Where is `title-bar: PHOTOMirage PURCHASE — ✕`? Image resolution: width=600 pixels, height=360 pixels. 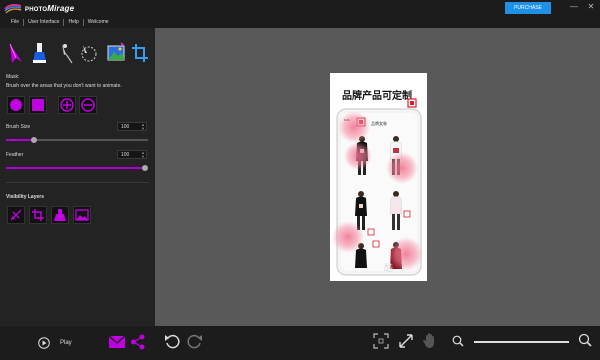
title-bar: PHOTOMirage PURCHASE — ✕ is located at coordinates (300, 8).